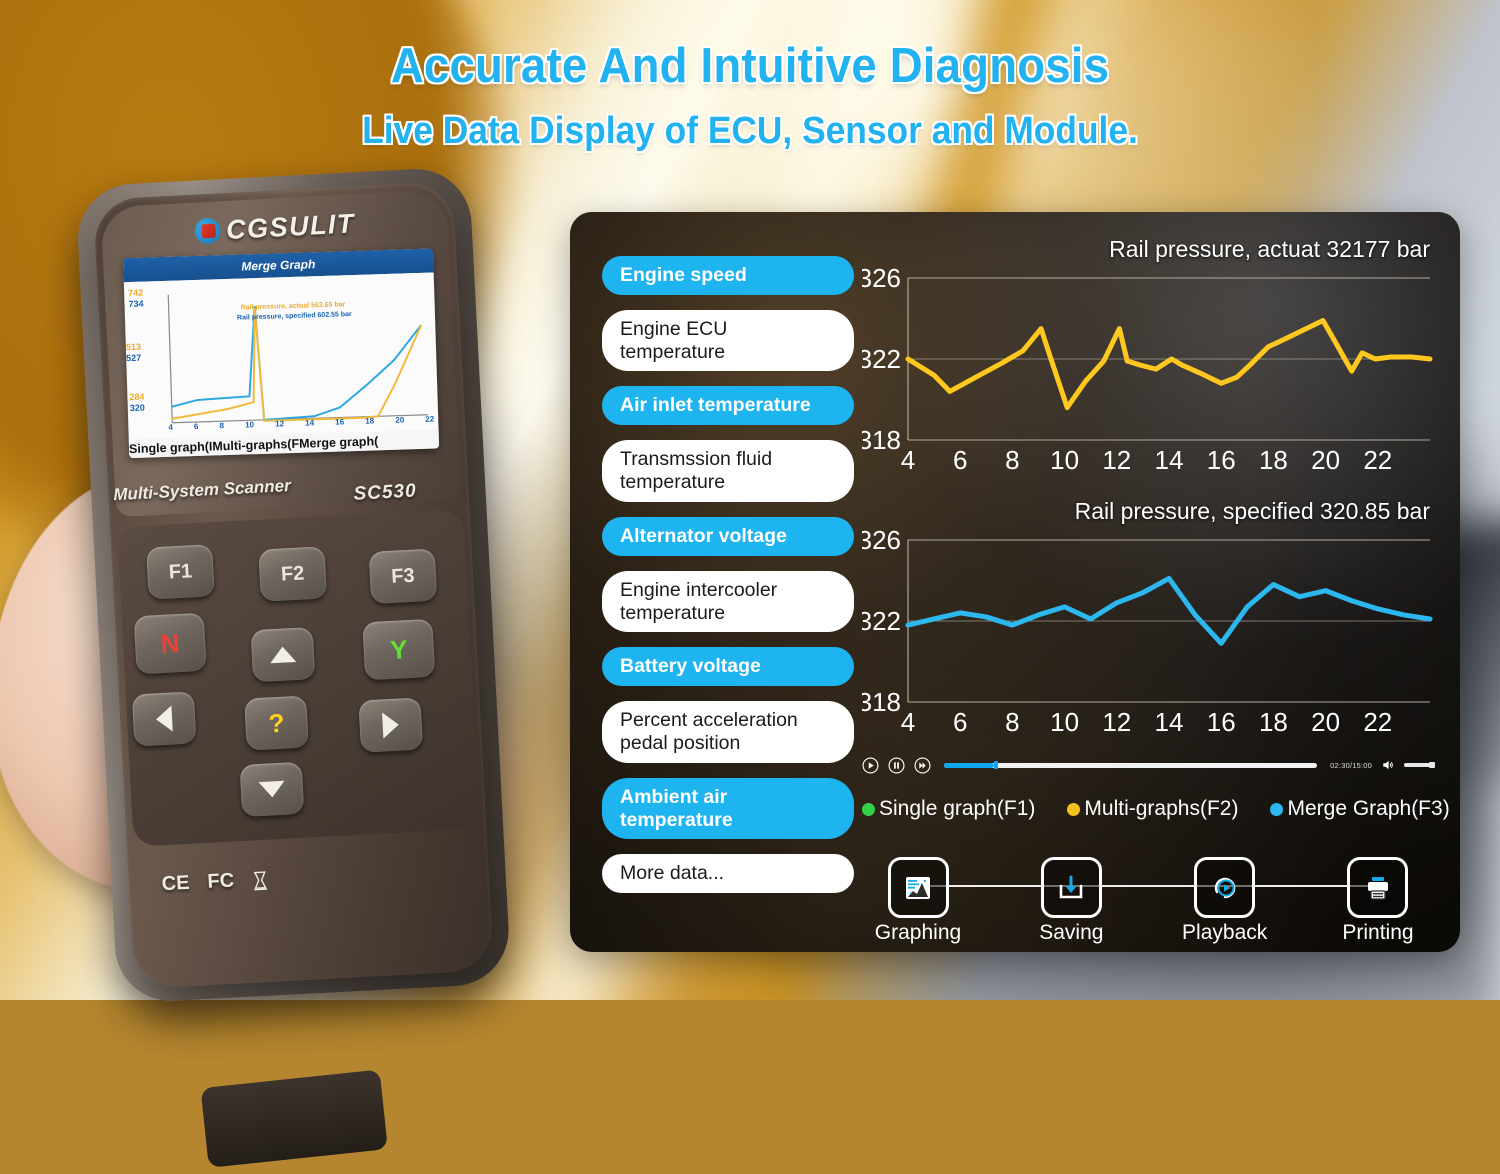 The image size is (1500, 1174). I want to click on fcc-mark-icon: FC, so click(220, 881).